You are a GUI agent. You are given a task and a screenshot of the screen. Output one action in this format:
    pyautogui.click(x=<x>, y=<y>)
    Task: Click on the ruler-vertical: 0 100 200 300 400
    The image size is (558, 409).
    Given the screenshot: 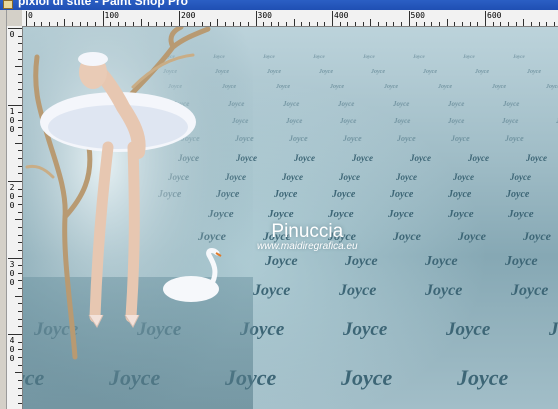 What is the action you would take?
    pyautogui.click(x=15, y=217)
    